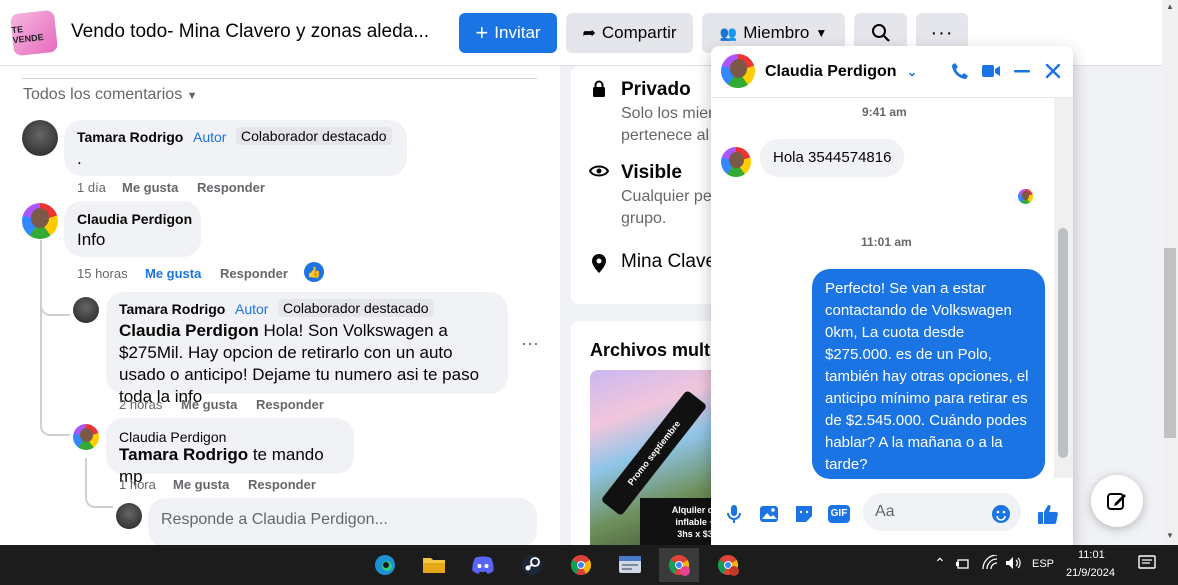  I want to click on comment-text: ., so click(79, 158).